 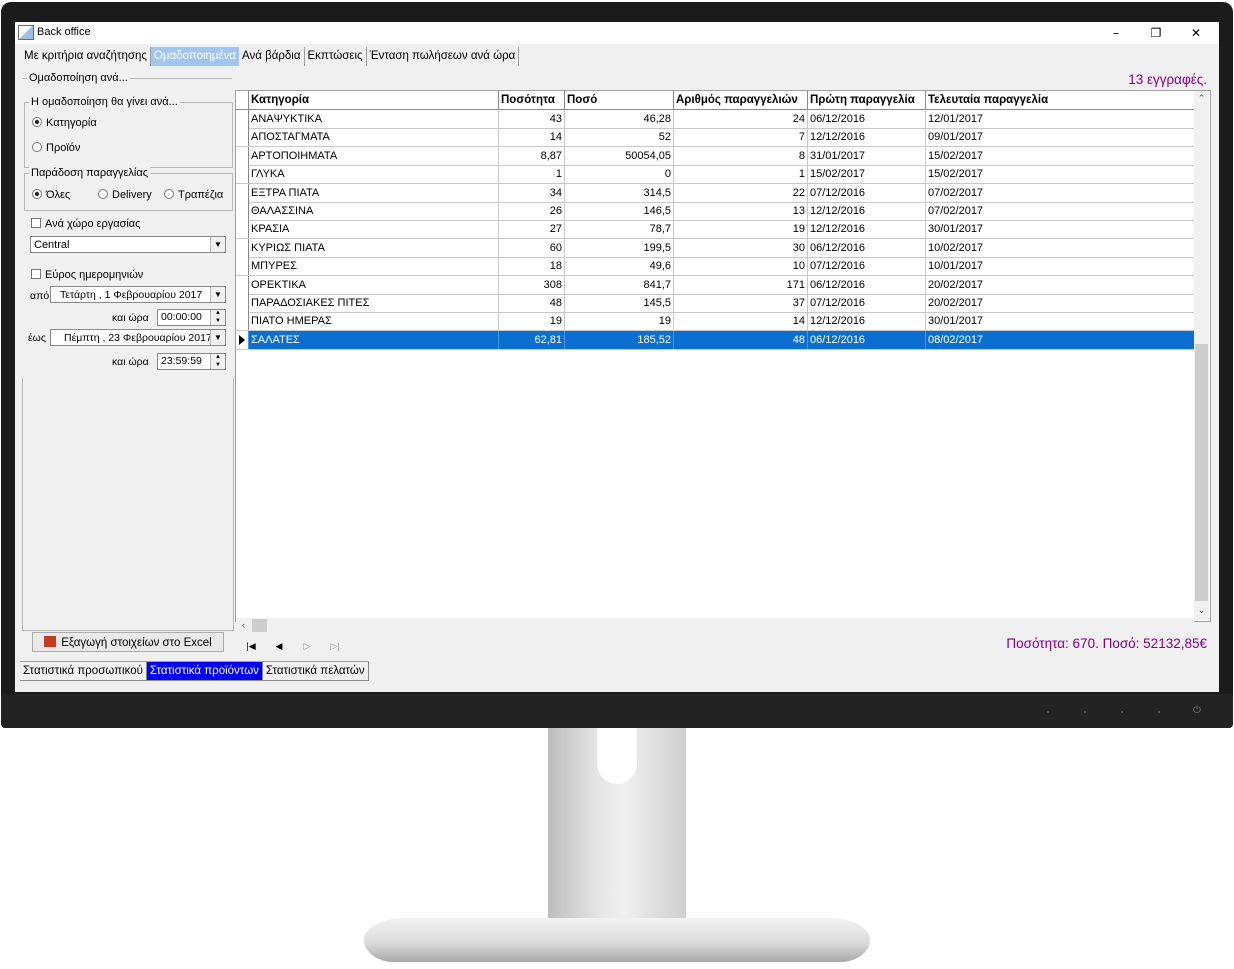 What do you see at coordinates (138, 294) in the screenshot?
I see `from-date-picker: Τετάρτη , 1 Φεβρουαρίου 2017 ▼` at bounding box center [138, 294].